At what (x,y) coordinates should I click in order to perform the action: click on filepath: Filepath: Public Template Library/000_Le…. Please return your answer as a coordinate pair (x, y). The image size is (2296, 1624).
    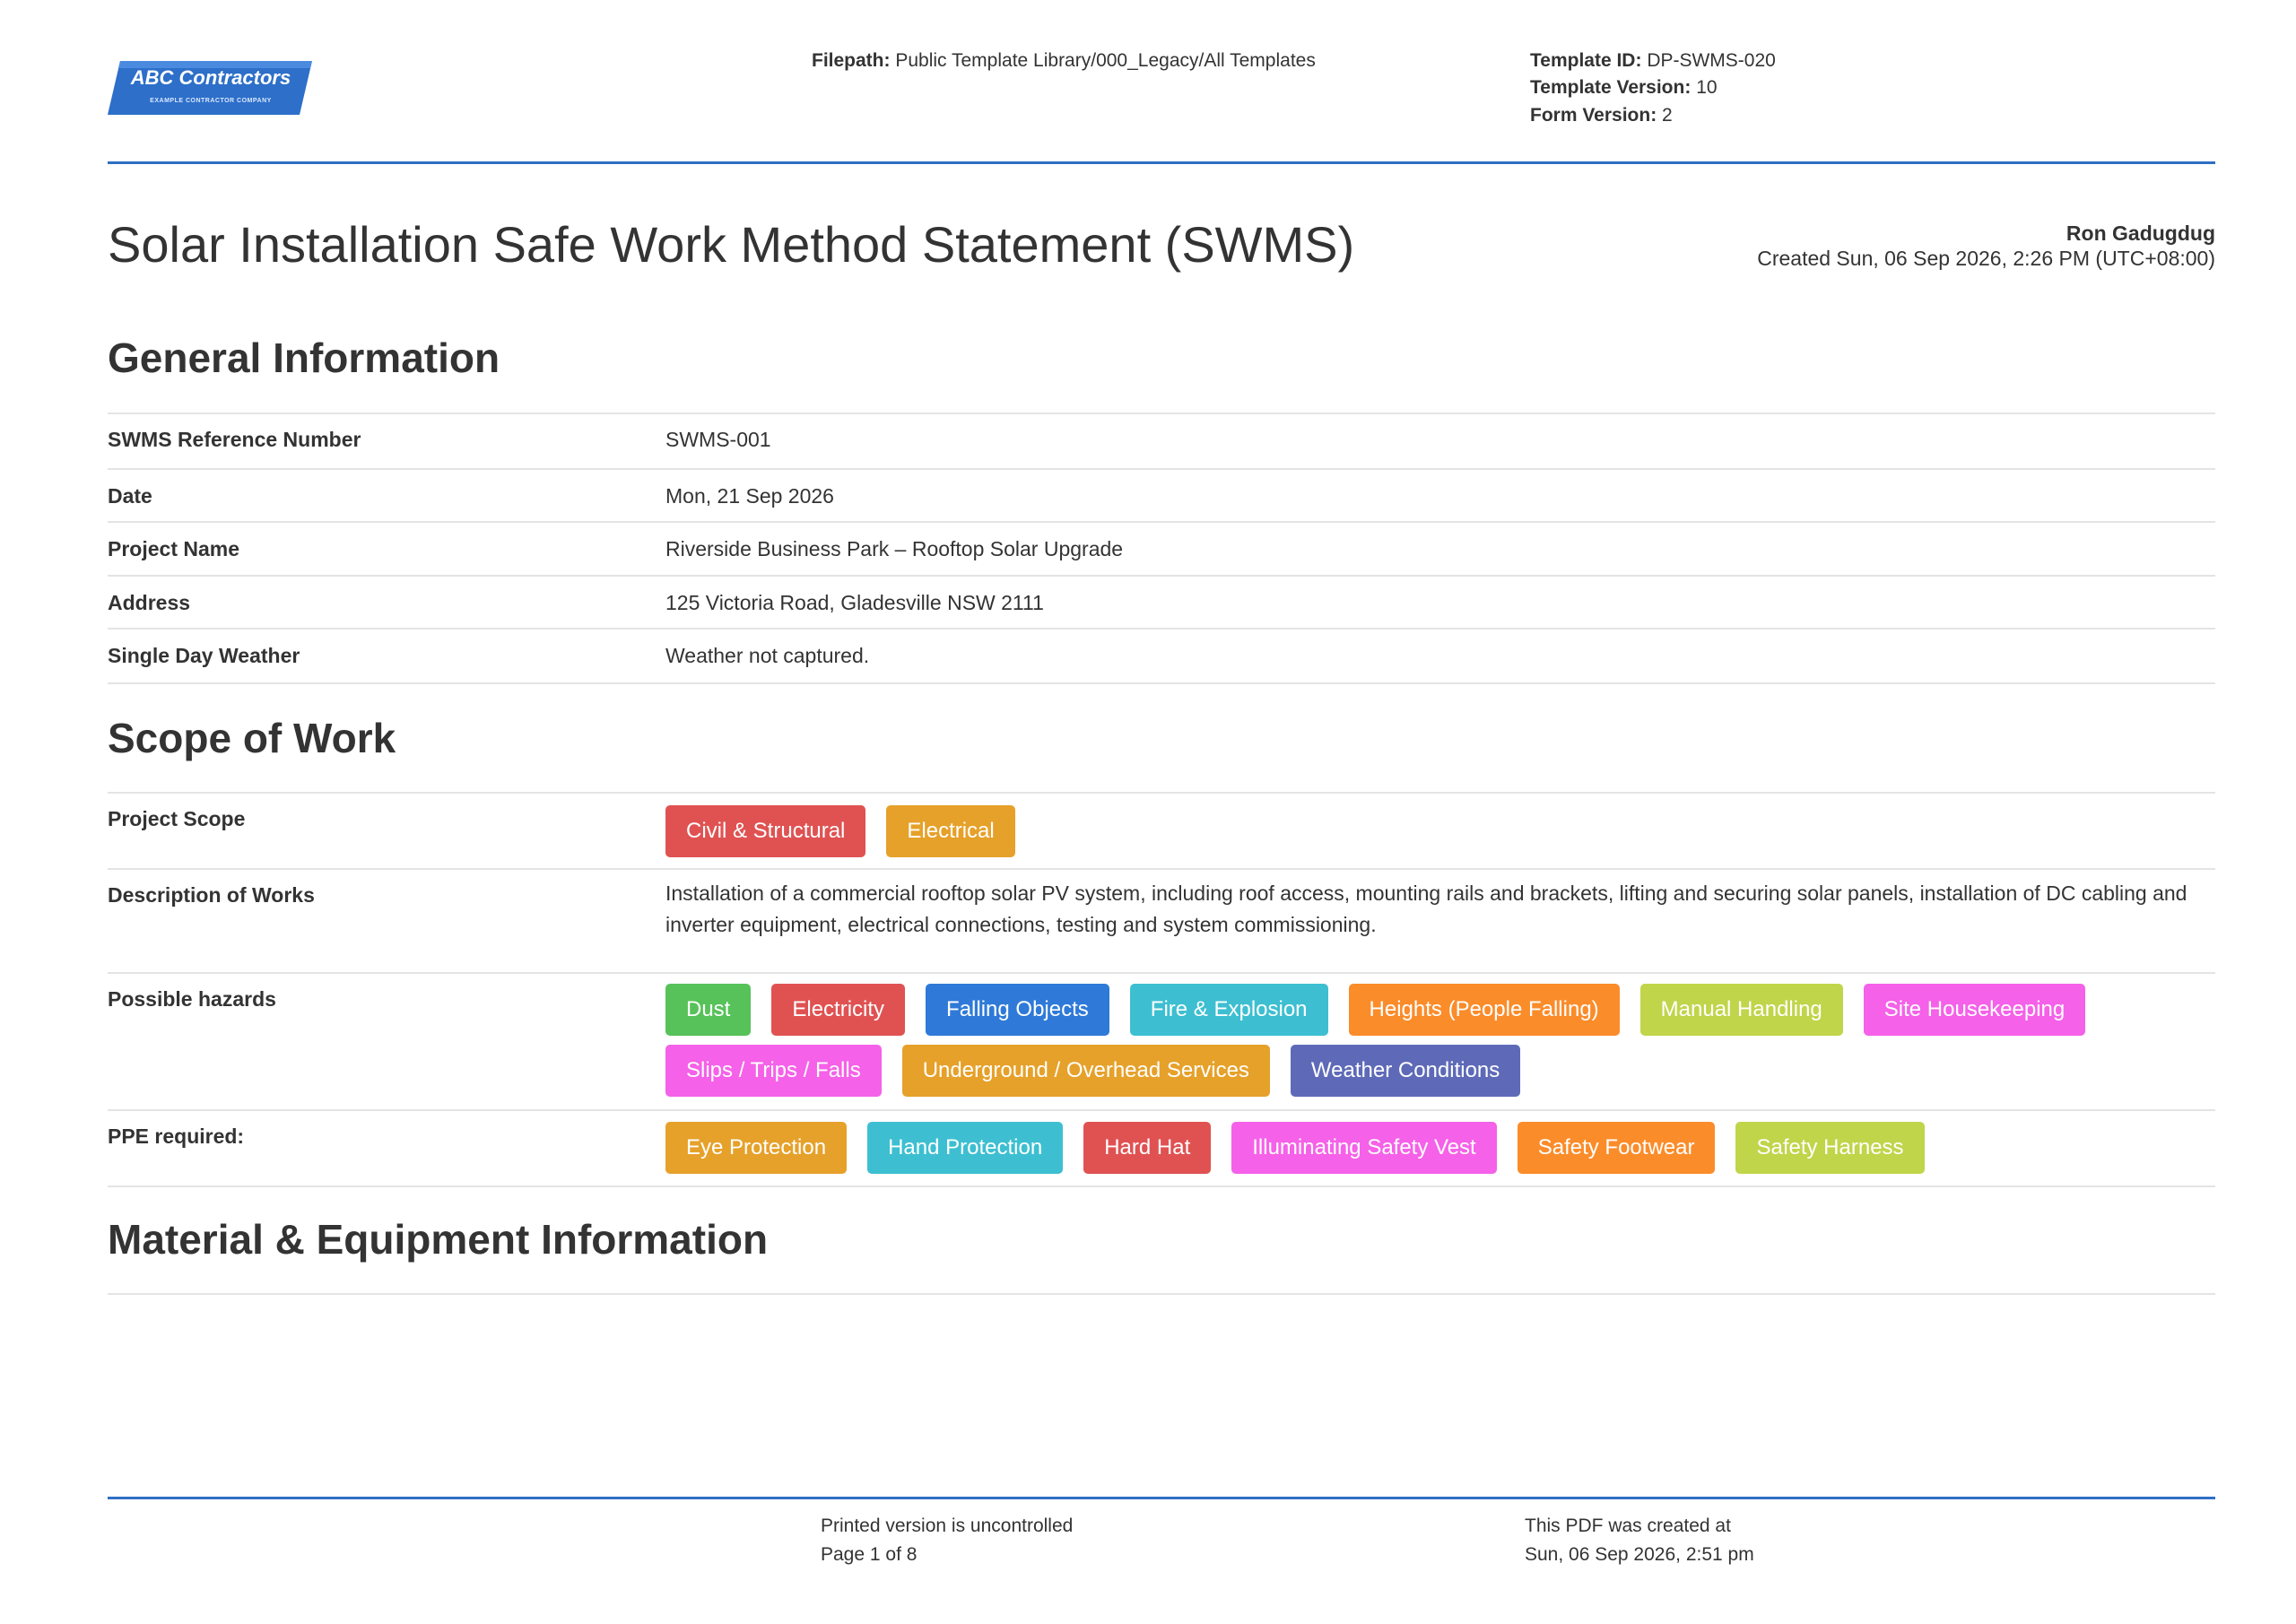
    Looking at the image, I should click on (1064, 61).